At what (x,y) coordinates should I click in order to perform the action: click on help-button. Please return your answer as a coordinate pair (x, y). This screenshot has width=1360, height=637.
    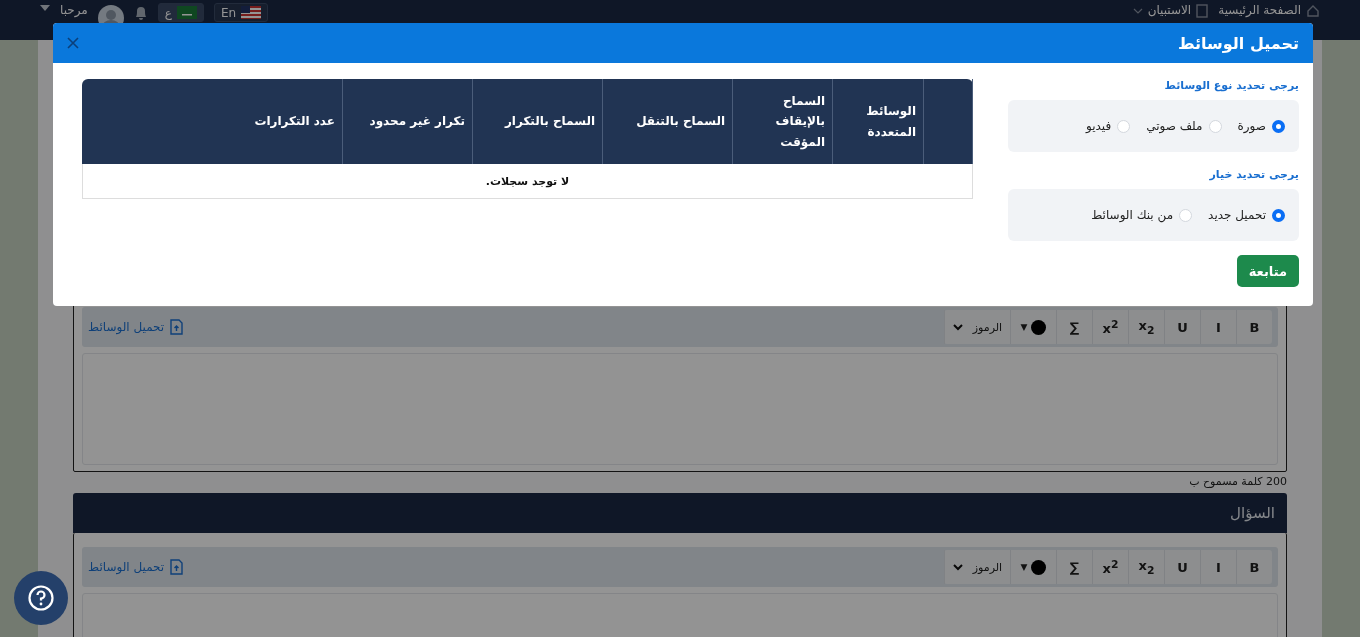
    Looking at the image, I should click on (41, 598).